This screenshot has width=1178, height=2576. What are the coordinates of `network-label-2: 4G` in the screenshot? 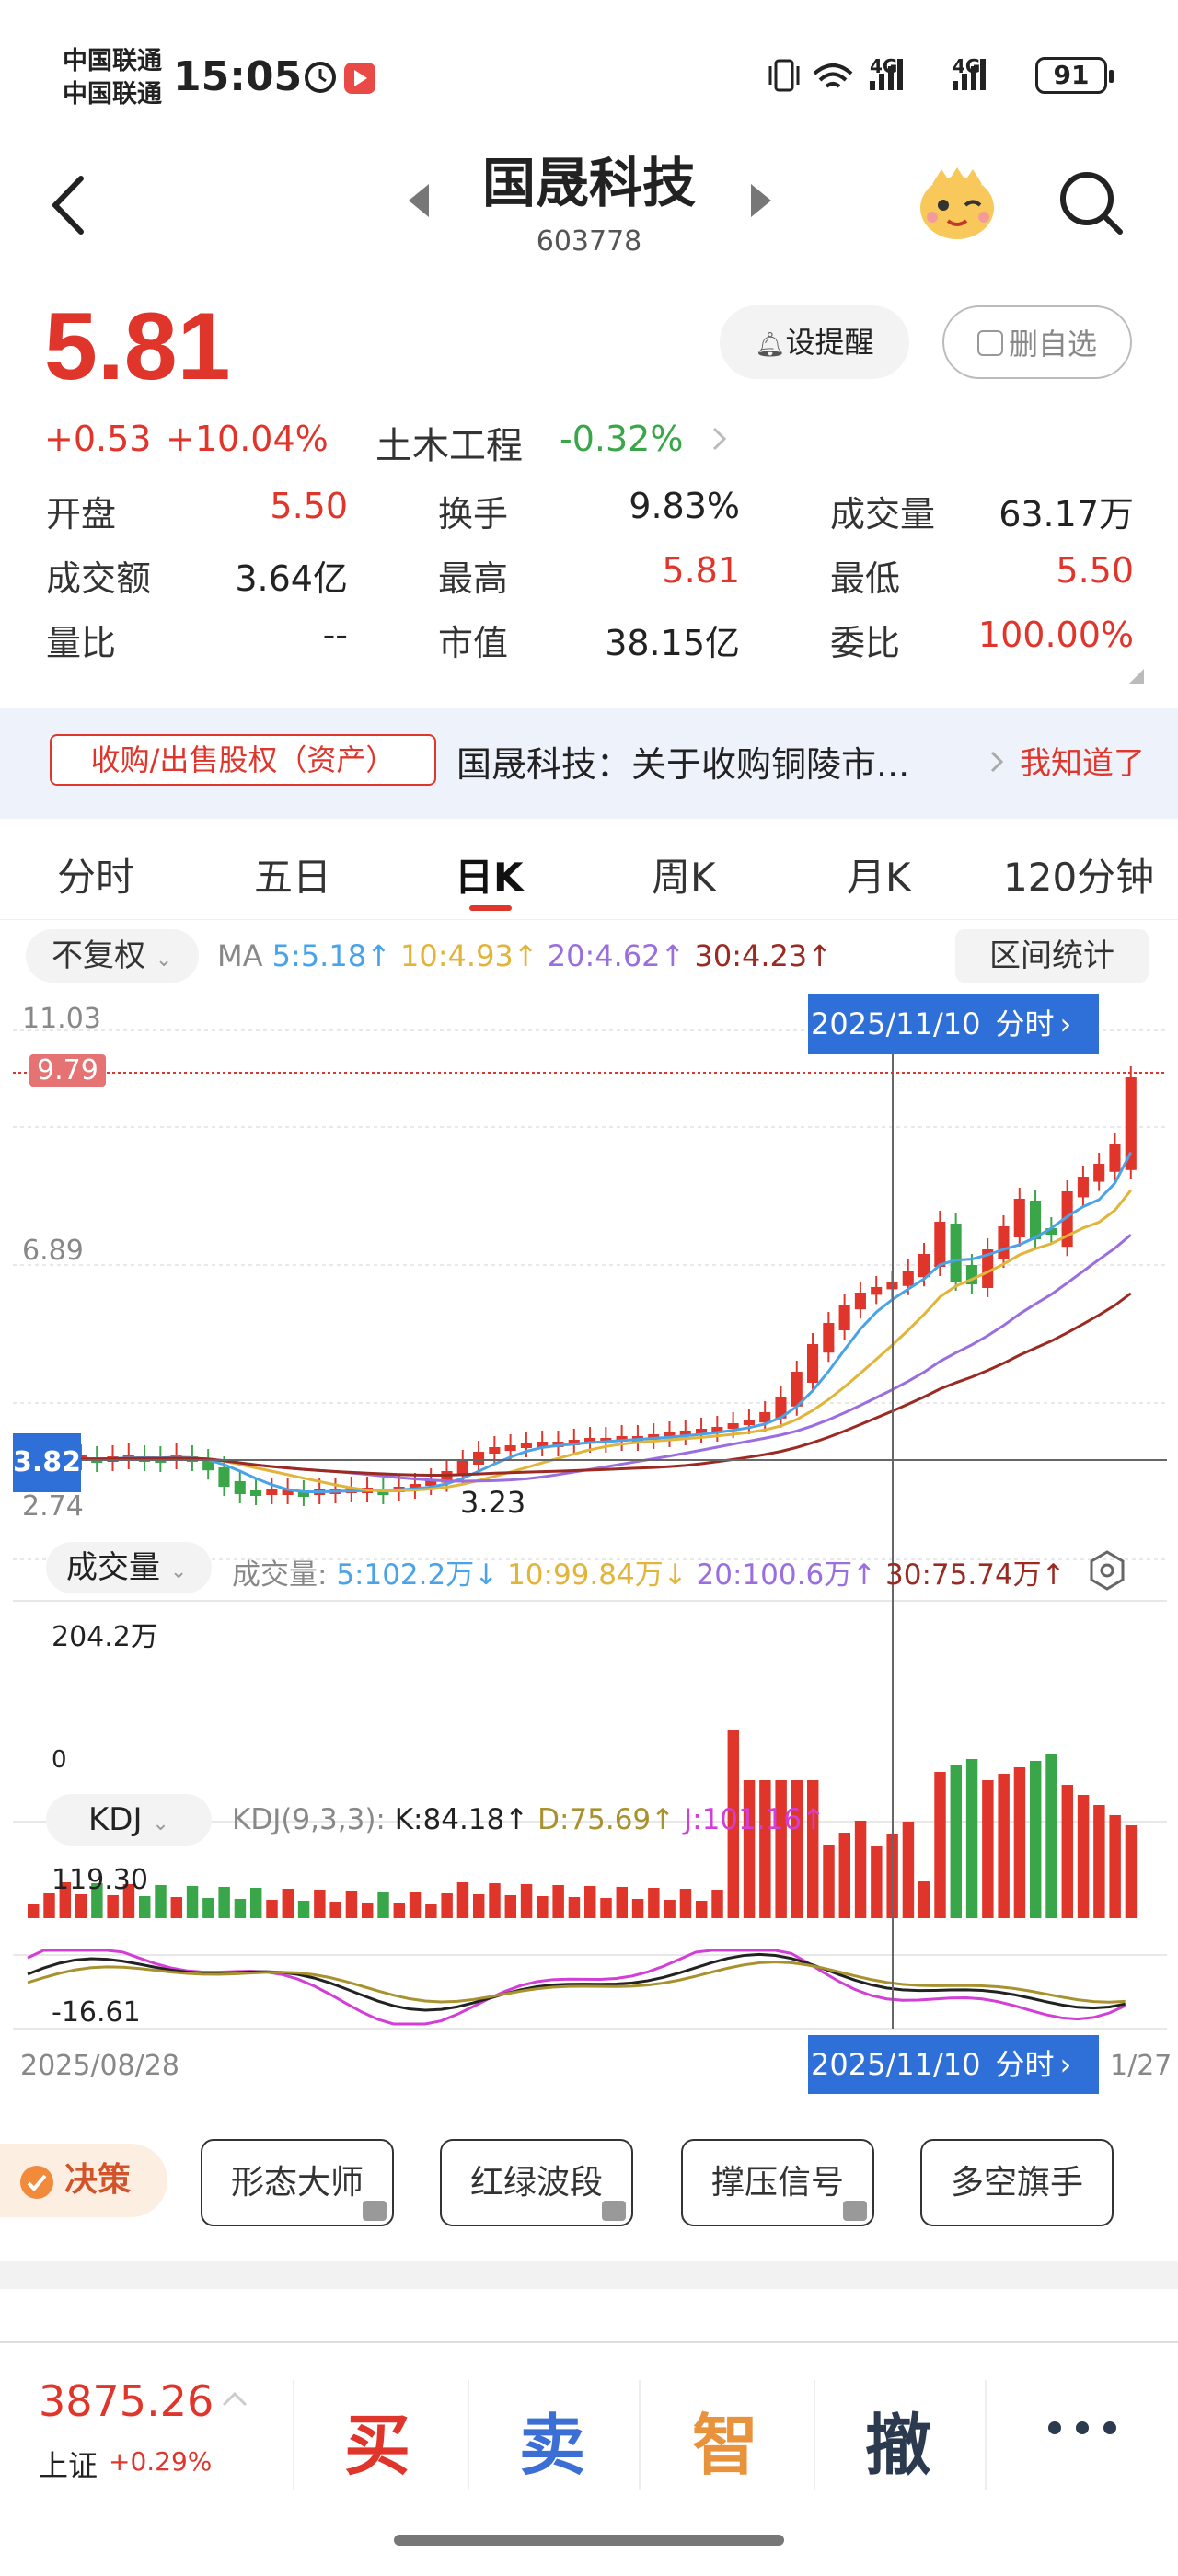 It's located at (967, 66).